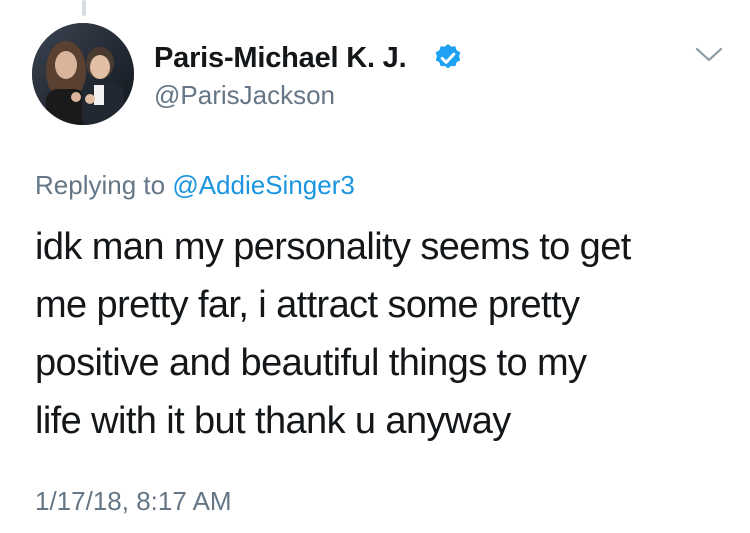  I want to click on avatar, so click(83, 74).